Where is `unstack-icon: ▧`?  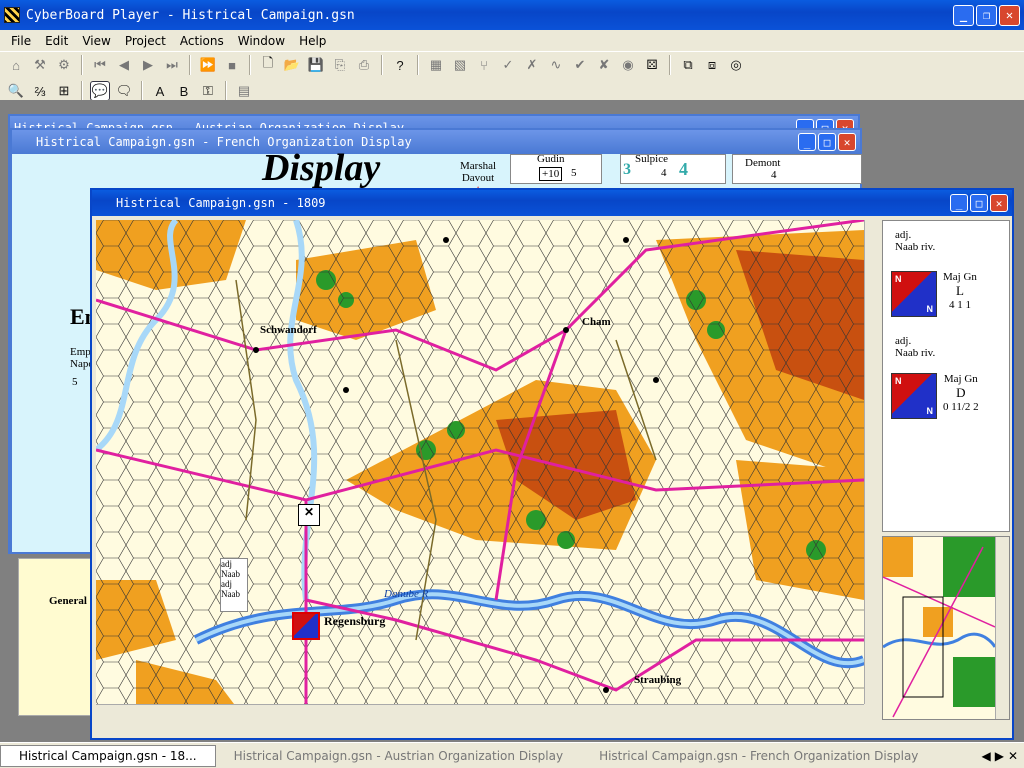
unstack-icon: ▧ is located at coordinates (460, 65).